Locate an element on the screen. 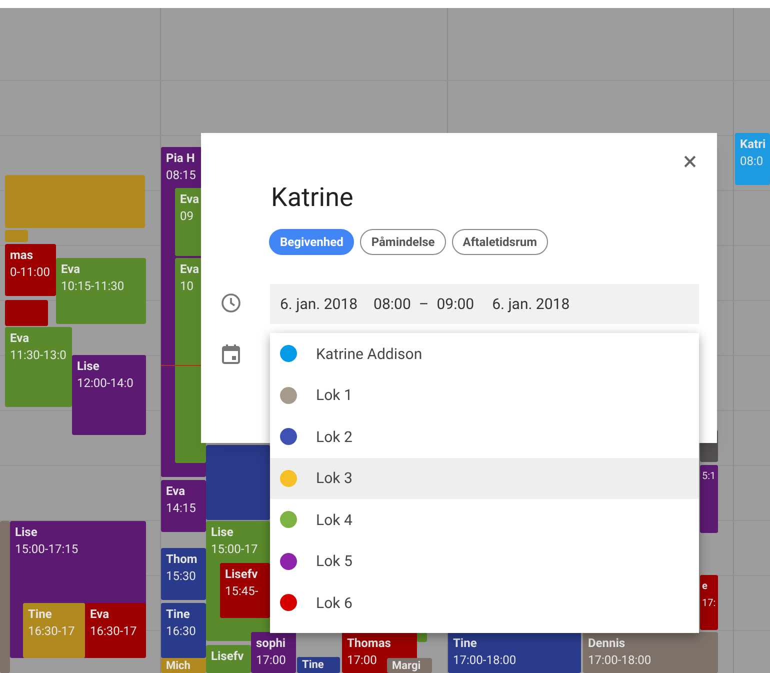 The height and width of the screenshot is (673, 770). event-time: 17: is located at coordinates (709, 604).